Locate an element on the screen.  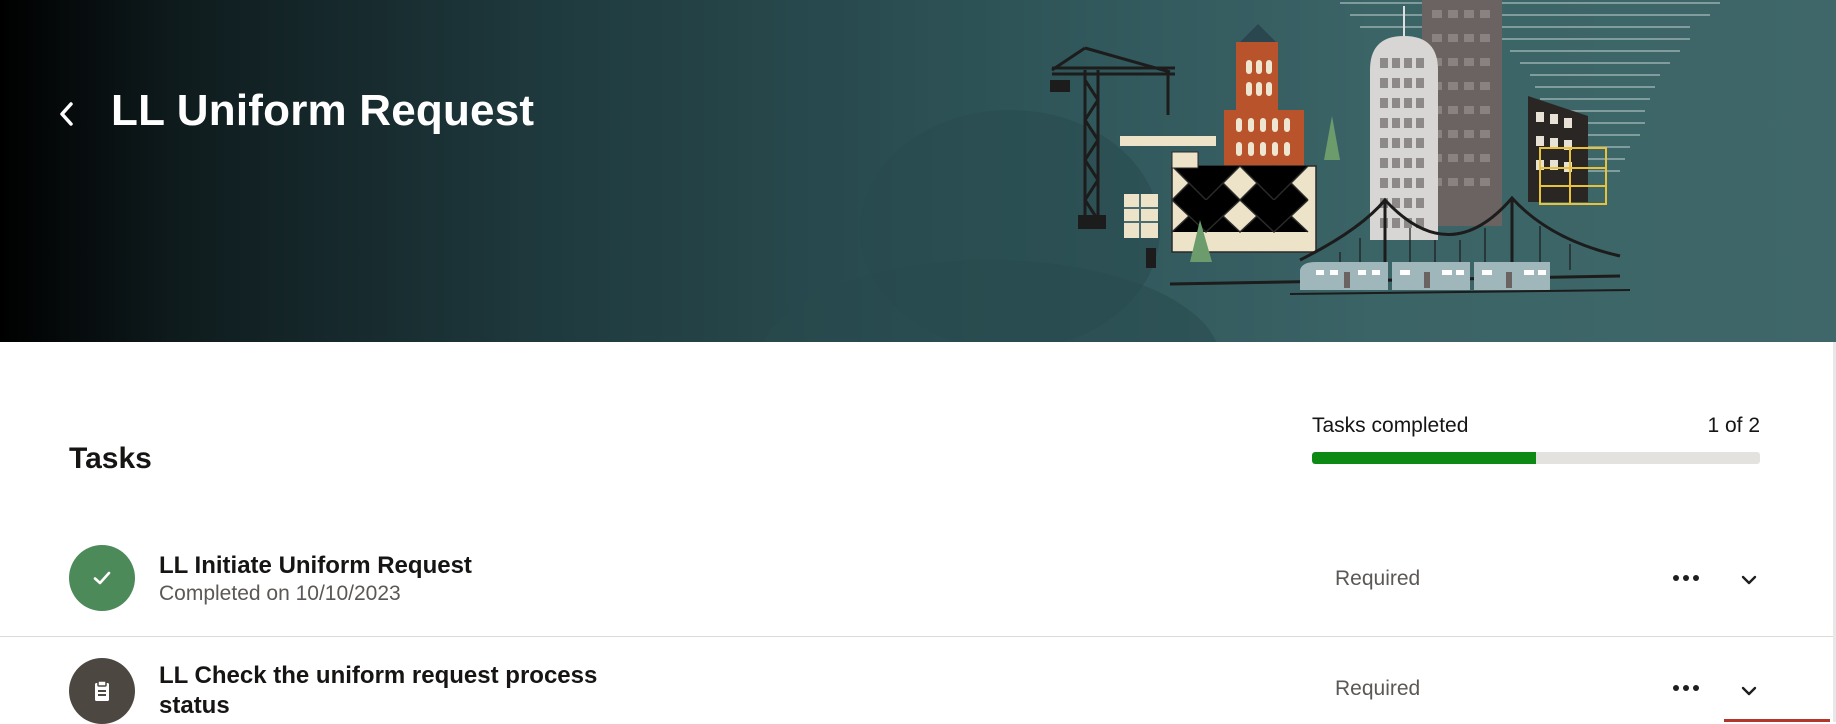
progress-bar is located at coordinates (1536, 458).